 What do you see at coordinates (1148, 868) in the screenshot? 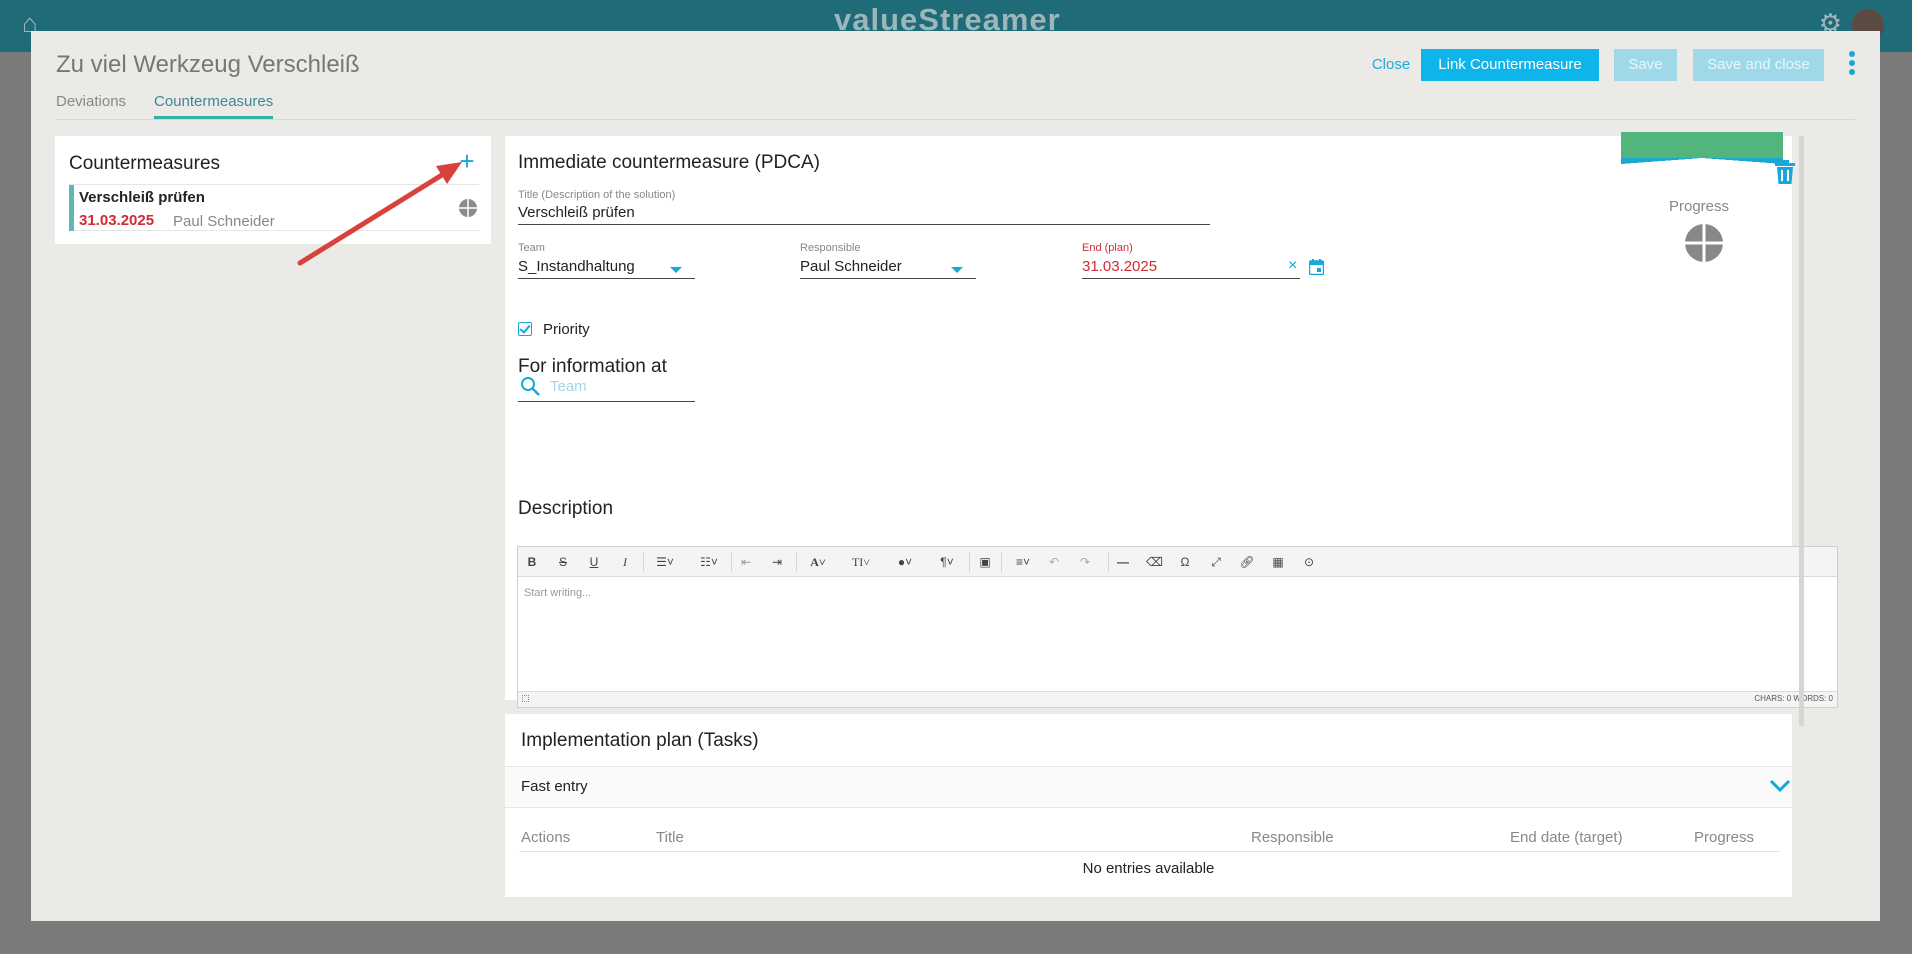
I see `empty-state: No entries available` at bounding box center [1148, 868].